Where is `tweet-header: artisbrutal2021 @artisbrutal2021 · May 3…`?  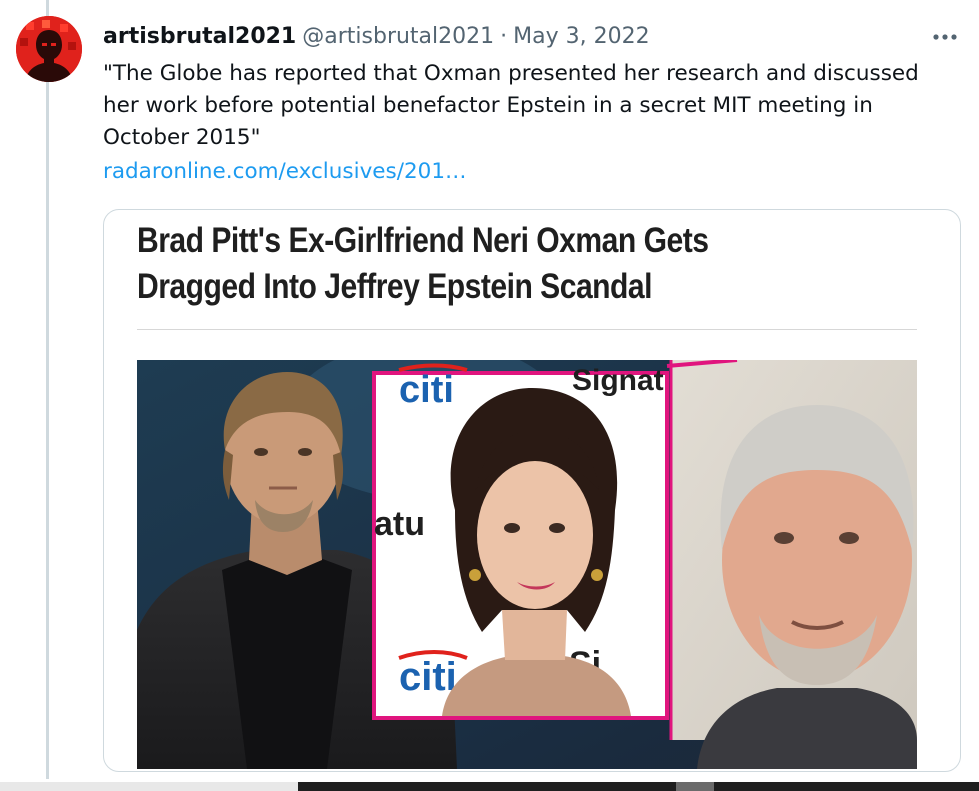
tweet-header: artisbrutal2021 @artisbrutal2021 · May 3… is located at coordinates (376, 37).